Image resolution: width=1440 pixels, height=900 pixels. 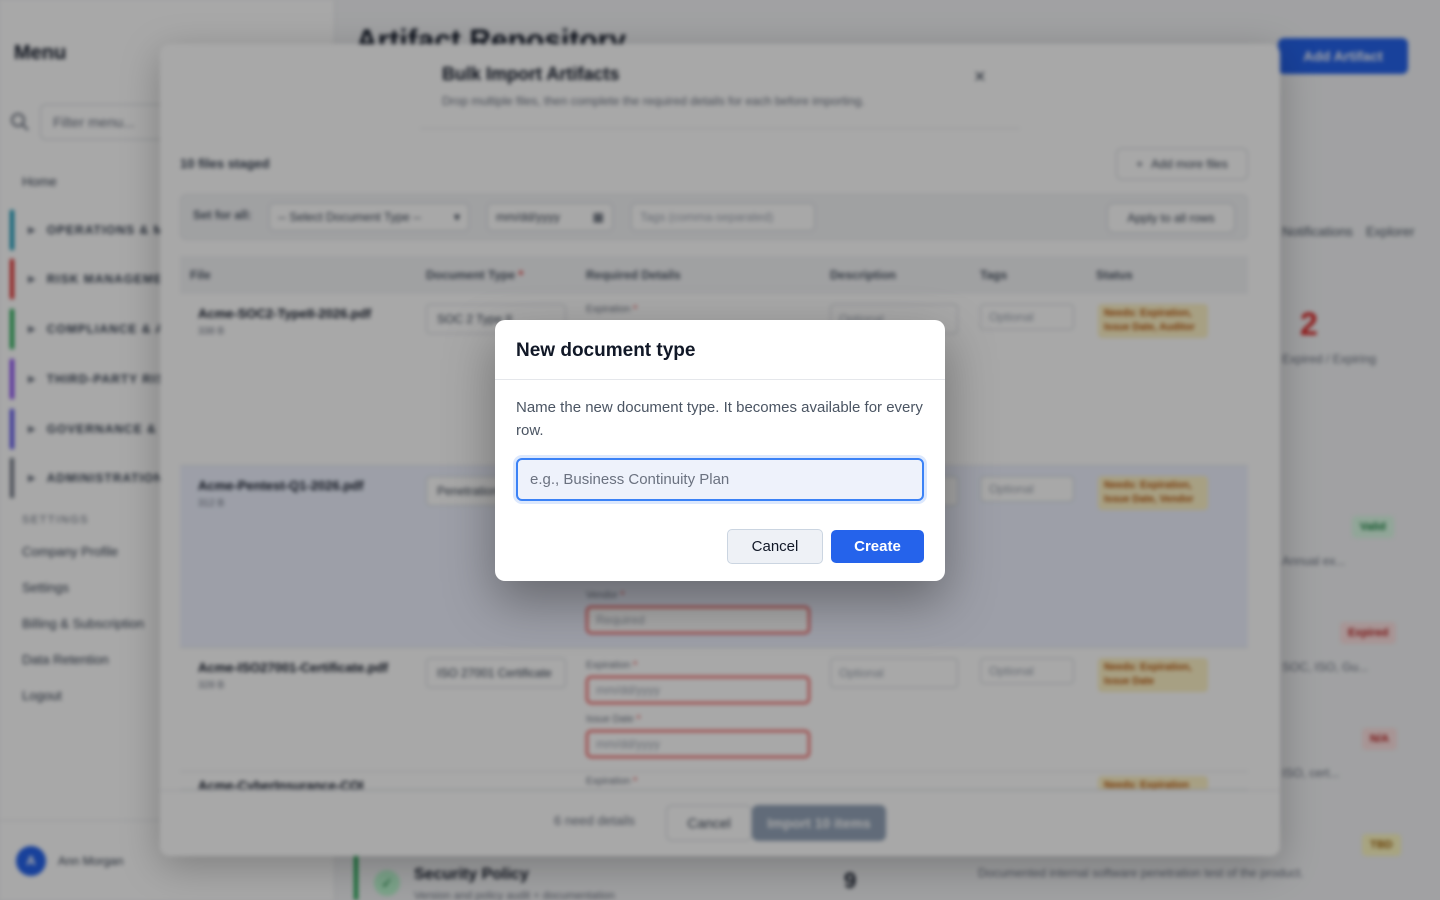 I want to click on divider, so click(x=720, y=379).